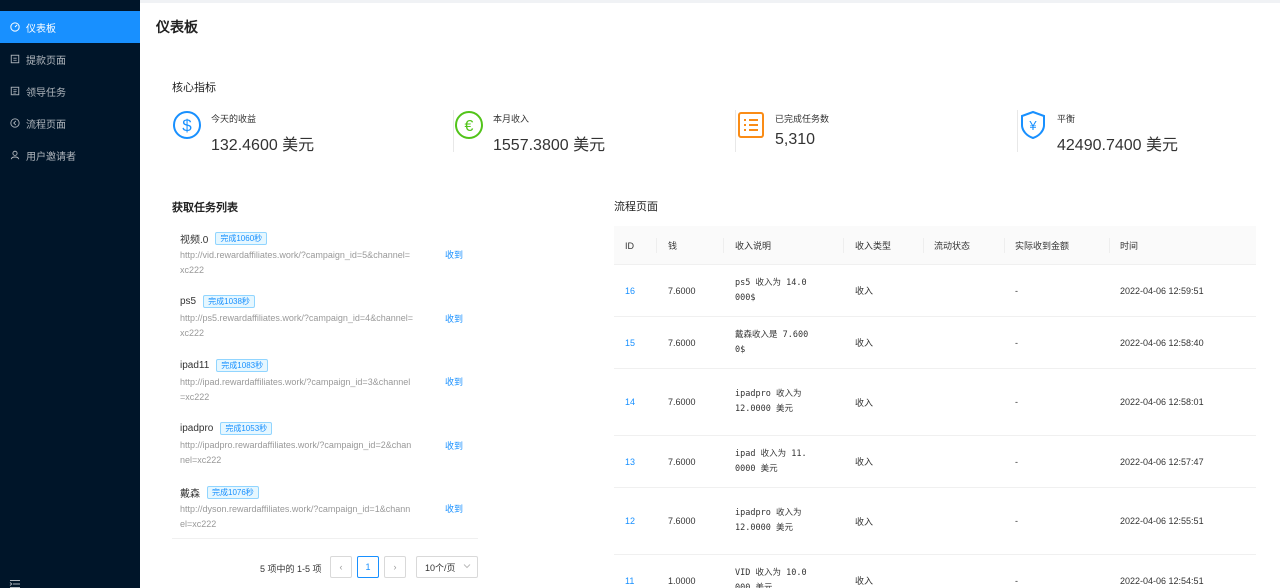 This screenshot has width=1280, height=588. I want to click on row-id-link: 16, so click(630, 290).